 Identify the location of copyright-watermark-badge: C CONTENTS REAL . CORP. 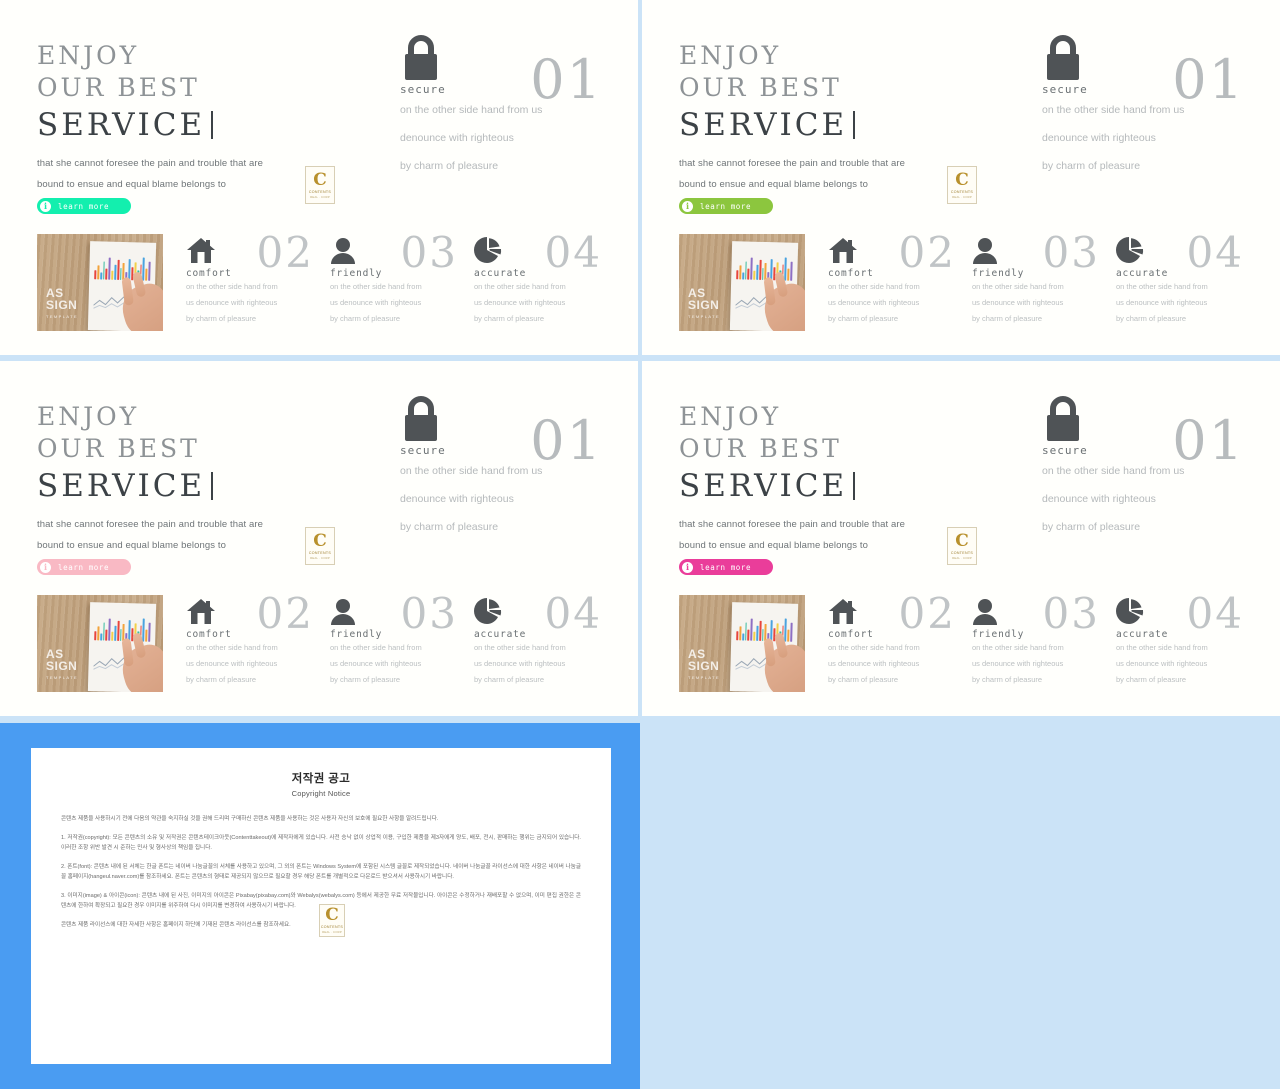
(332, 920).